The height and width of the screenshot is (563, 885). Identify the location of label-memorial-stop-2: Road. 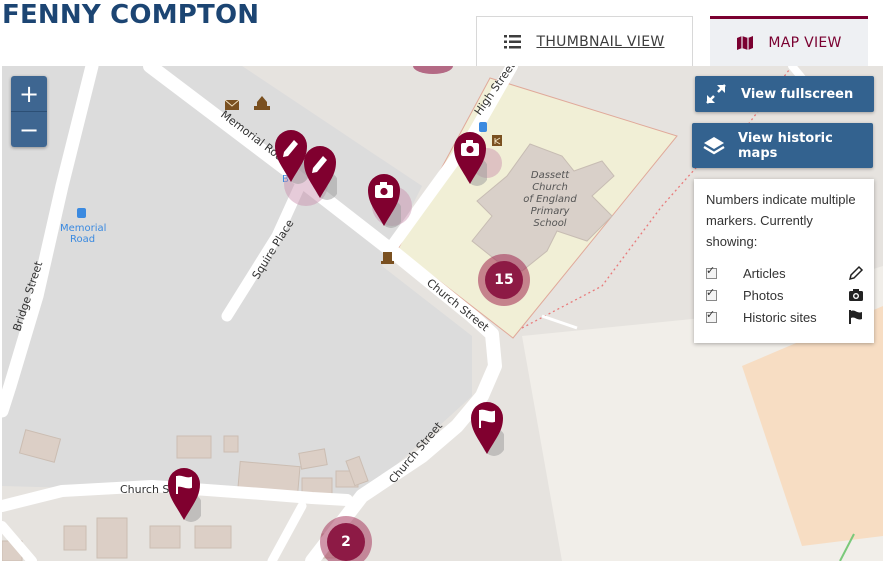
(82, 239).